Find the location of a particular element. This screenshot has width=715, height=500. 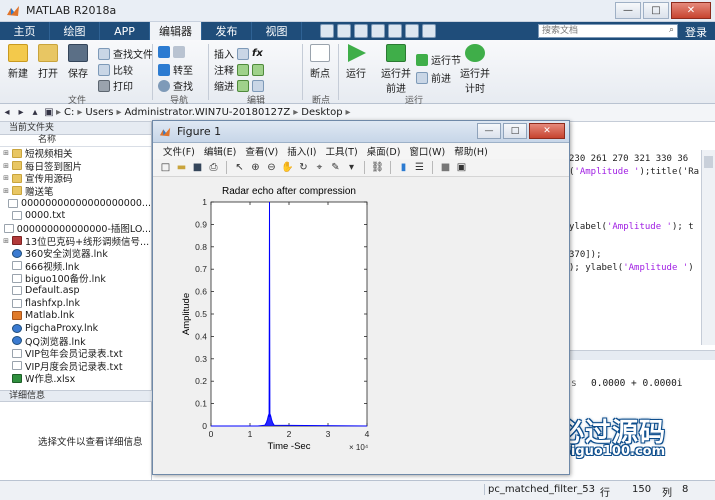

back-arrow-icon: ◂ is located at coordinates (7, 112).